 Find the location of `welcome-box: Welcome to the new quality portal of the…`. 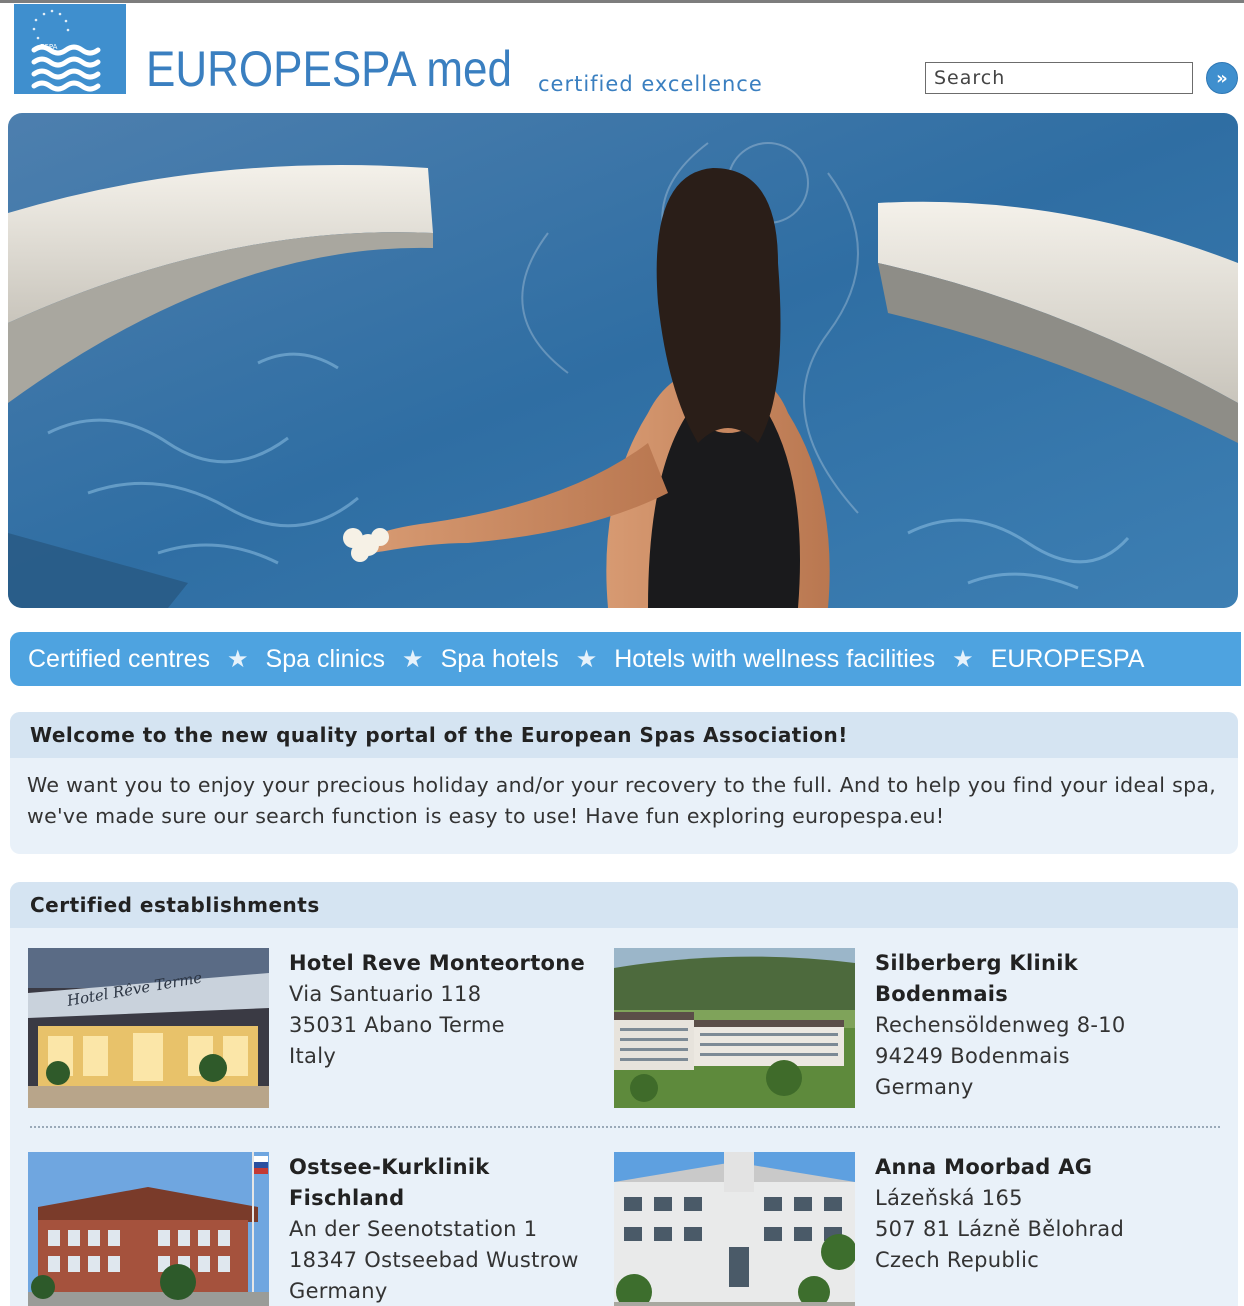

welcome-box: Welcome to the new quality portal of the… is located at coordinates (624, 783).